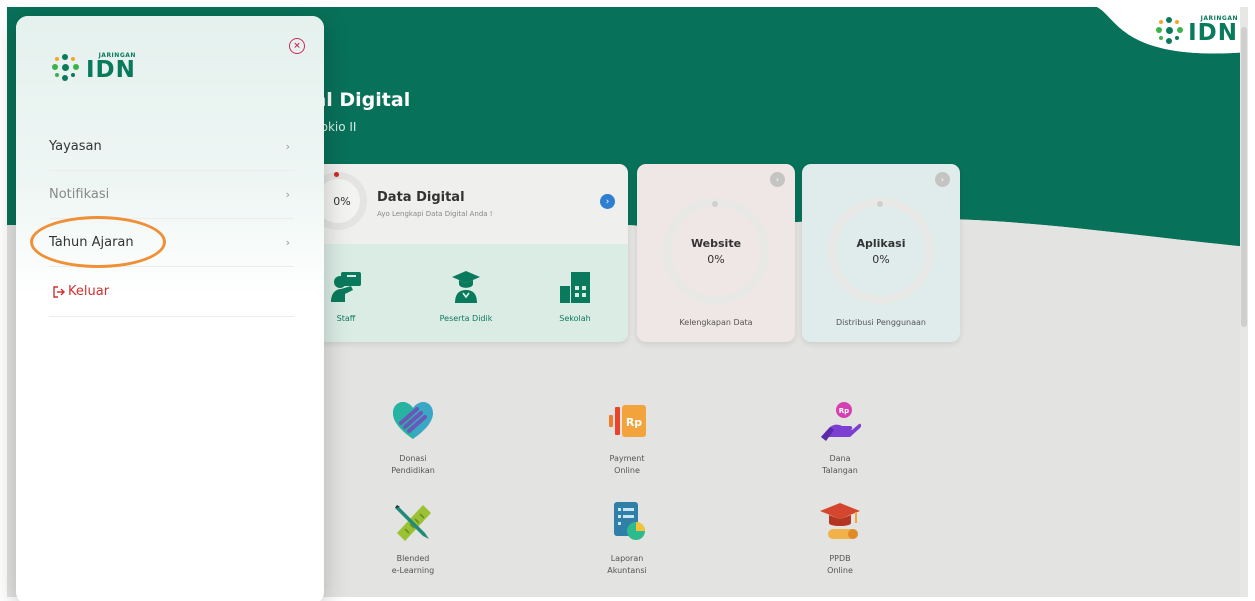 The height and width of the screenshot is (601, 1255). Describe the element at coordinates (627, 464) in the screenshot. I see `service-label: Payment Online` at that location.